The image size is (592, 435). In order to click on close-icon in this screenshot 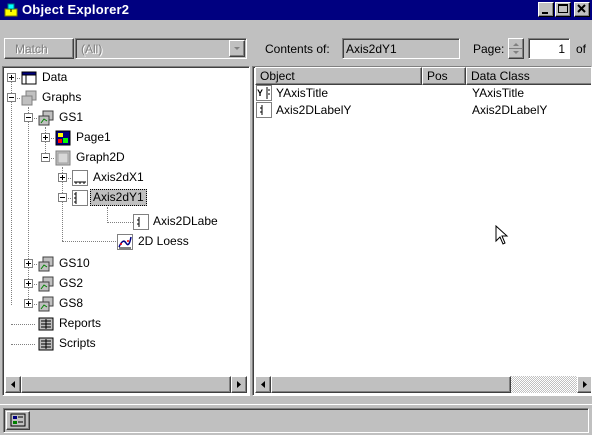, I will do `click(582, 9)`.